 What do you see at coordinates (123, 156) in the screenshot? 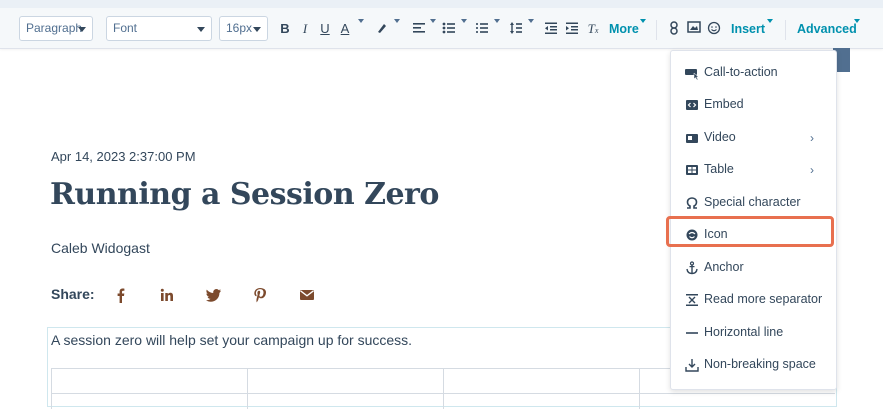
I see `post-date: Apr 14, 2023 2:37:00 PM` at bounding box center [123, 156].